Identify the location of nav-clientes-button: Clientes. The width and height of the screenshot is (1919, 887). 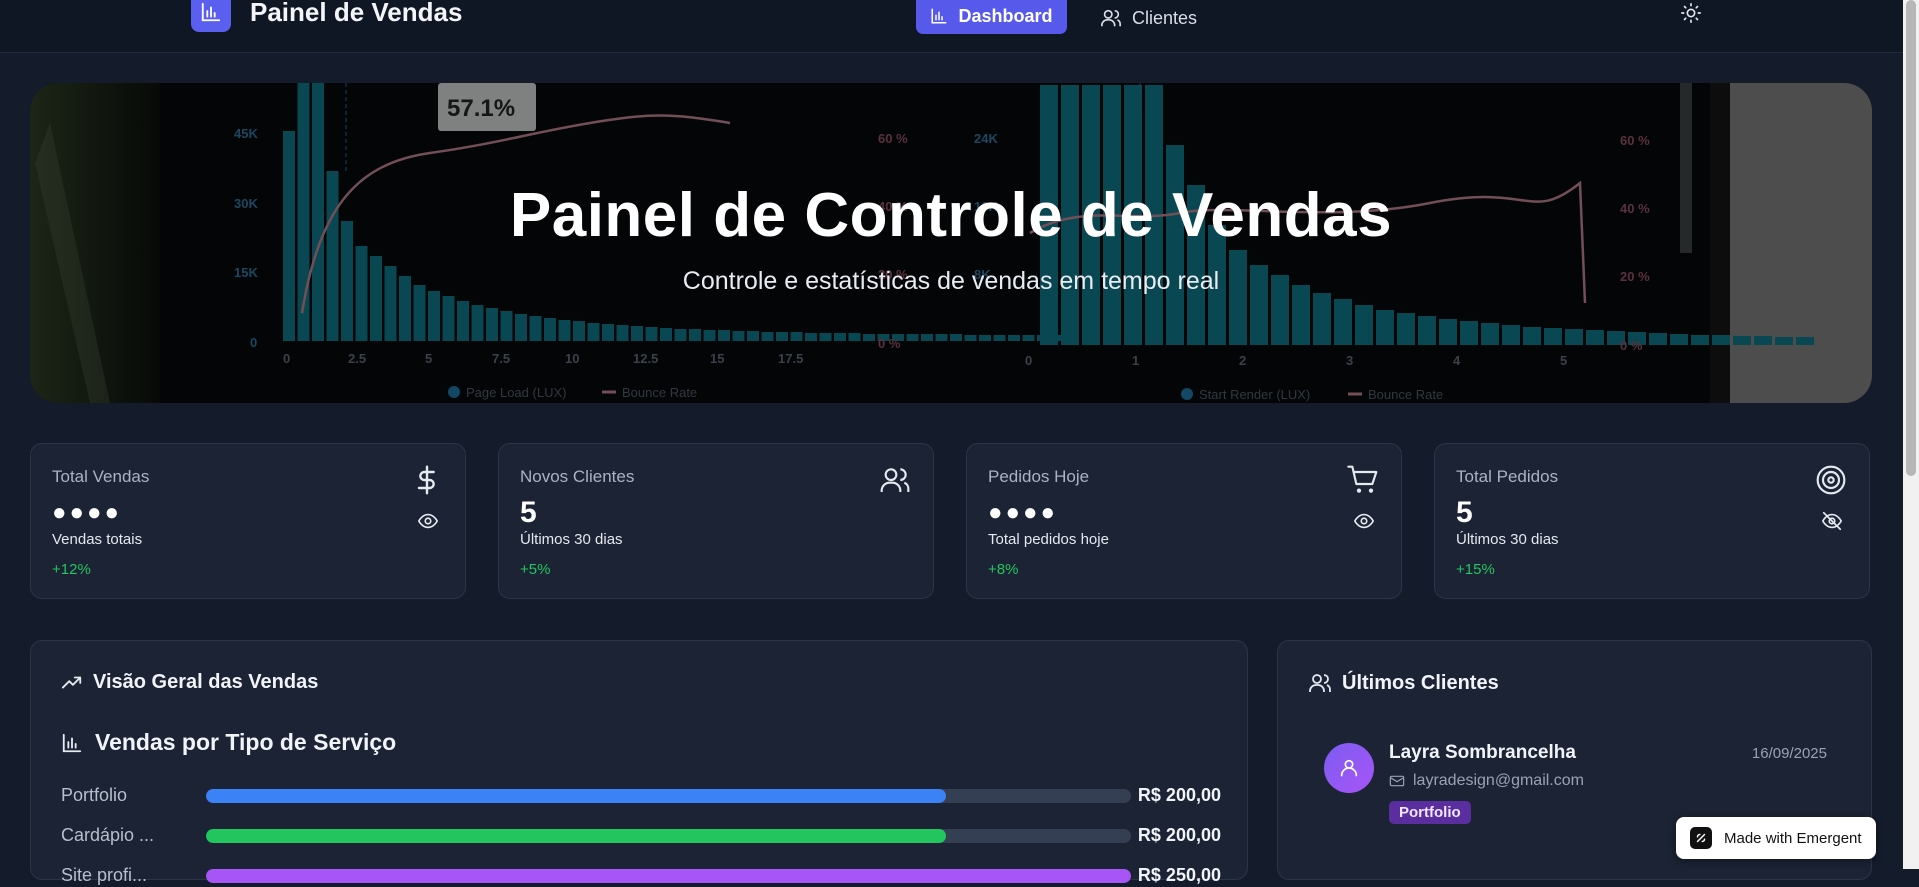
(1148, 19).